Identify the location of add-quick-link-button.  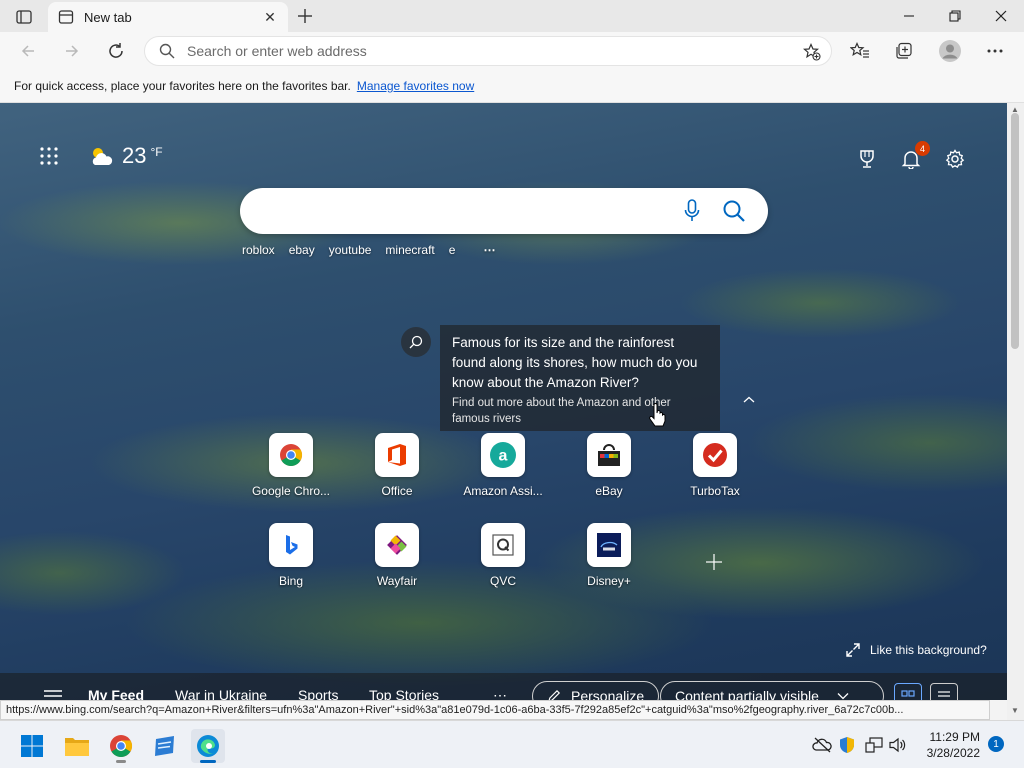
(714, 562).